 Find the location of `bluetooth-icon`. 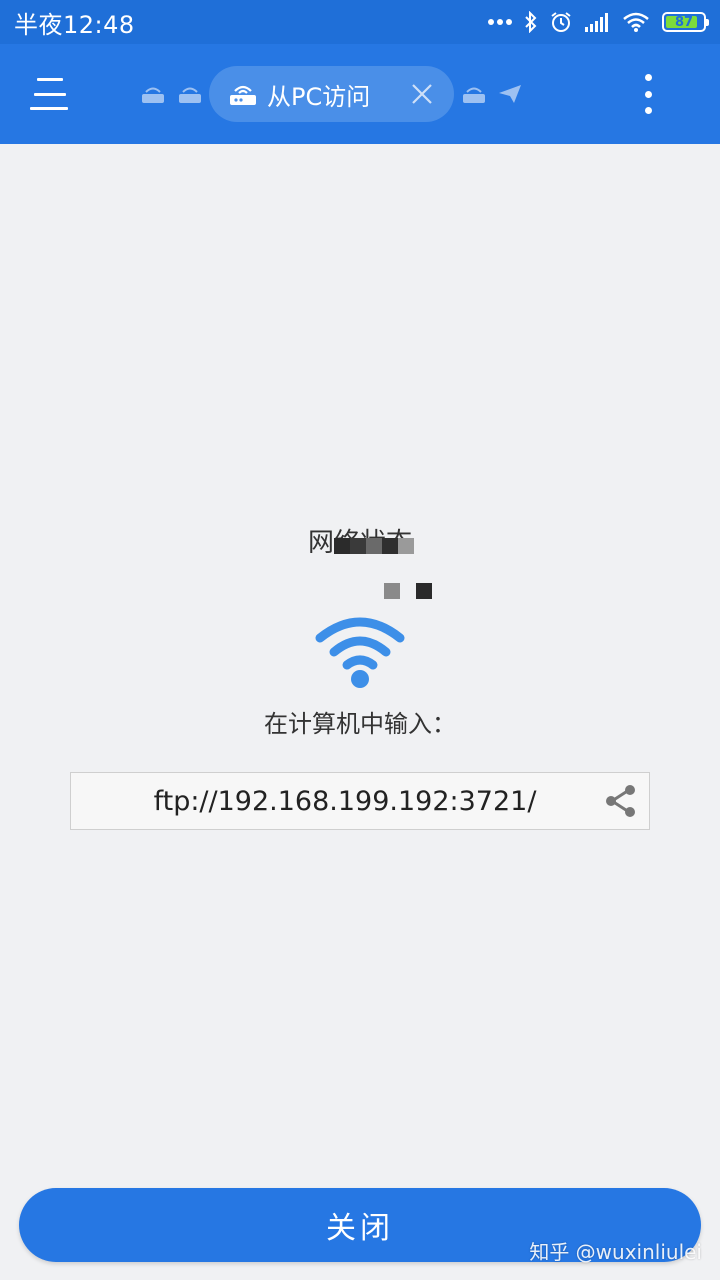

bluetooth-icon is located at coordinates (531, 22).